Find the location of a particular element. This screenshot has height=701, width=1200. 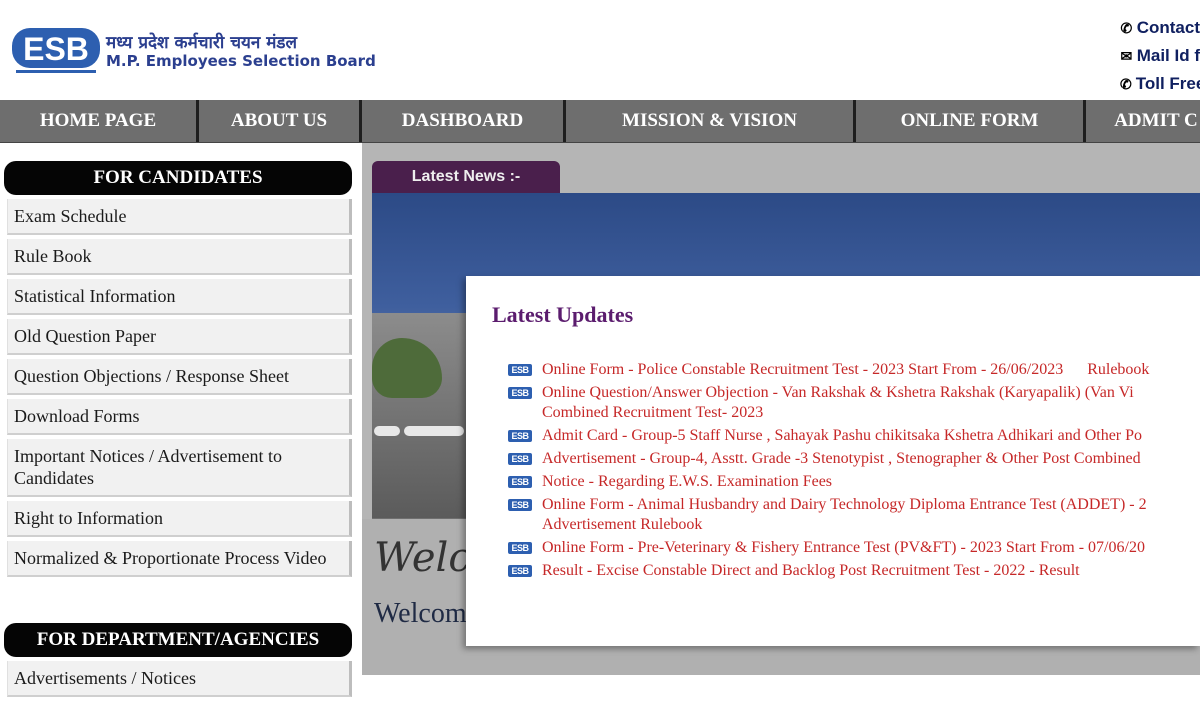

for-department-heading: FOR DEPARTMENT/AGENCIES is located at coordinates (178, 640).